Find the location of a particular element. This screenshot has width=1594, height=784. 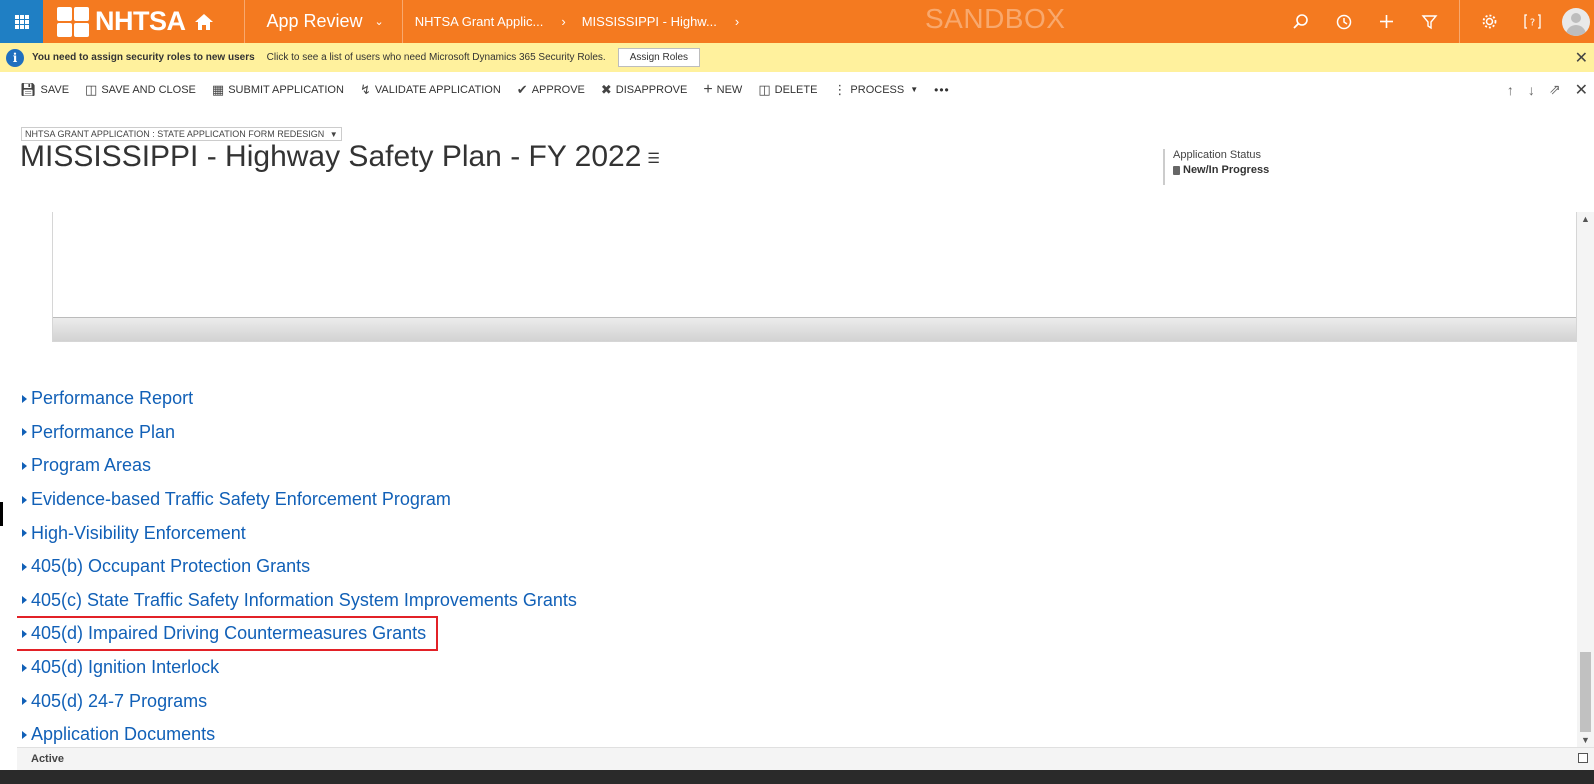

save-icon is located at coordinates (1583, 758).